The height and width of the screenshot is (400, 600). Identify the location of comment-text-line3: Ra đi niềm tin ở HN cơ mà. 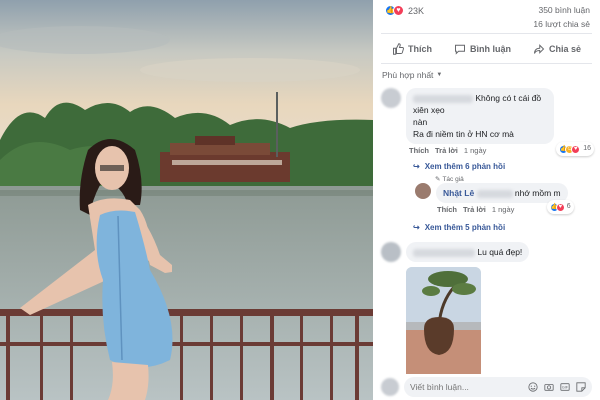
(463, 134).